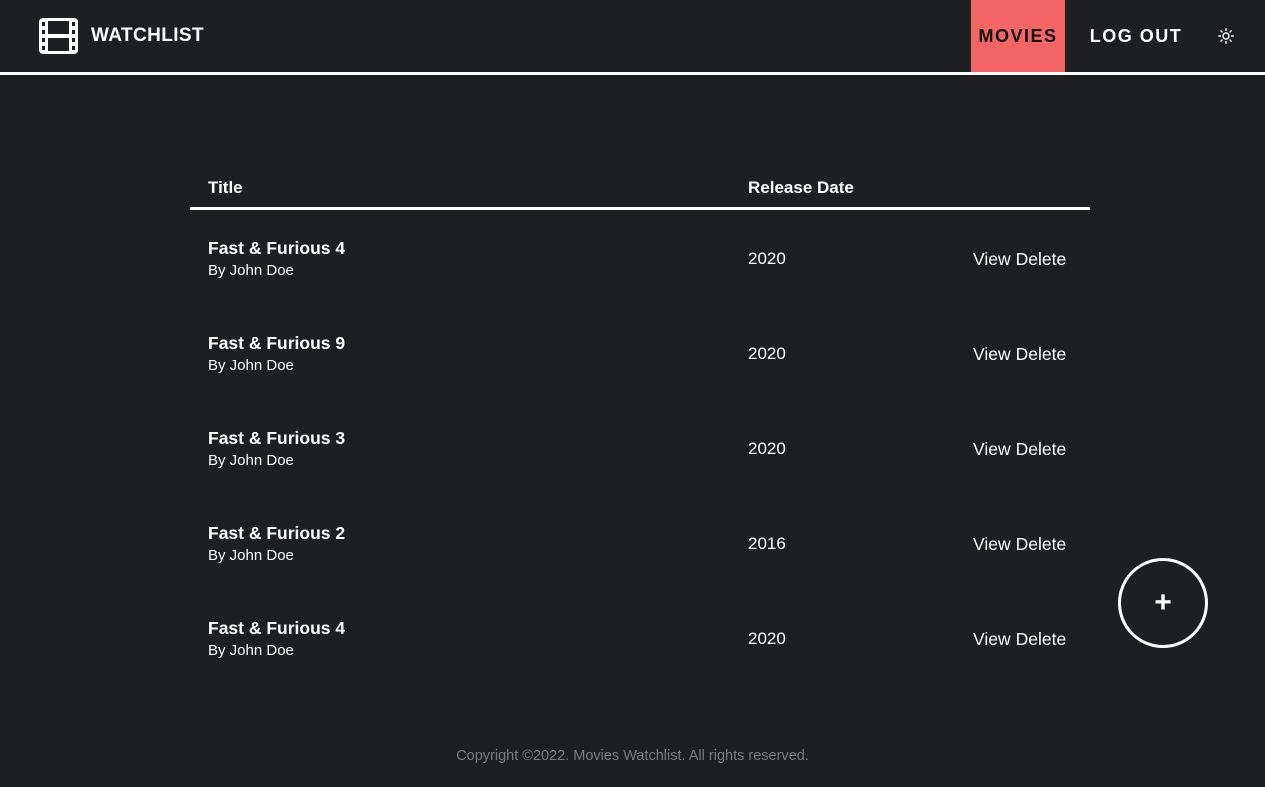  I want to click on movie-title-cell: Fast & Furious 3 By John Doe, so click(276, 449).